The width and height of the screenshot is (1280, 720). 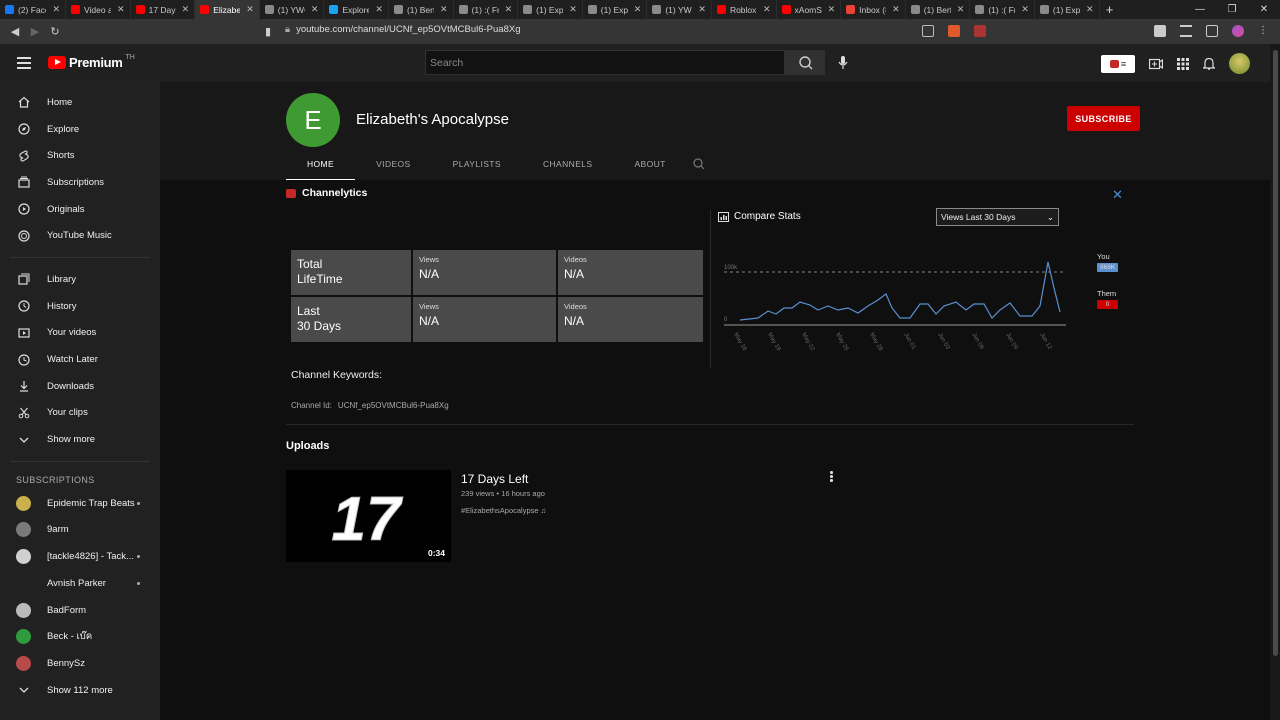 What do you see at coordinates (227, 9) in the screenshot?
I see `browser-tab: Elizabe ✕` at bounding box center [227, 9].